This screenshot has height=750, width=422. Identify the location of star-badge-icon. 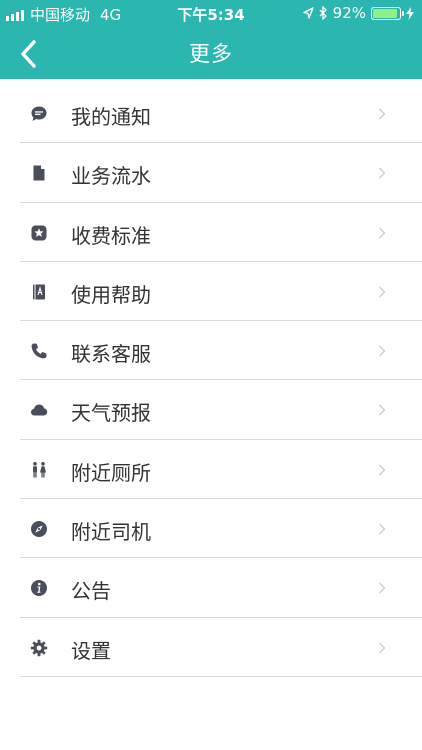
(39, 233).